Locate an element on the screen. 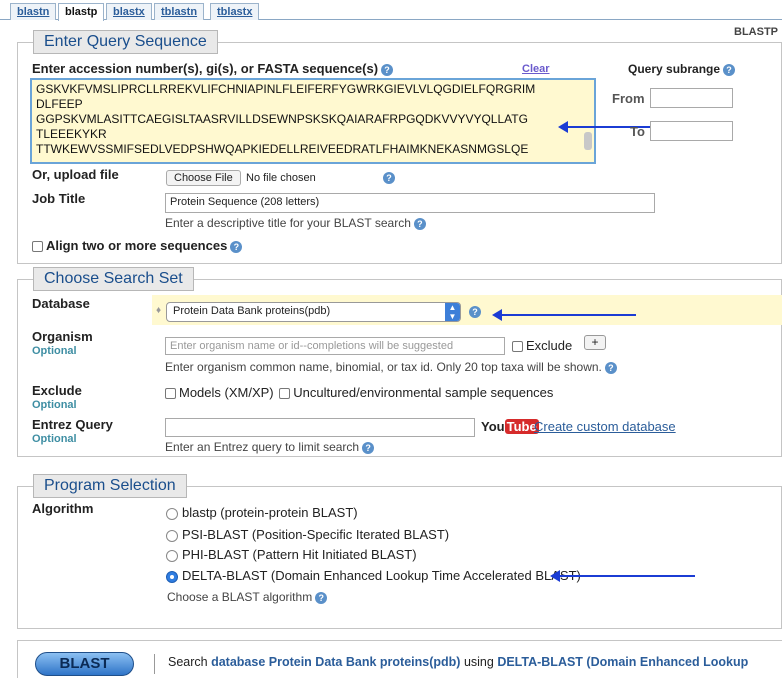 The width and height of the screenshot is (782, 678). entrez-input is located at coordinates (320, 427).